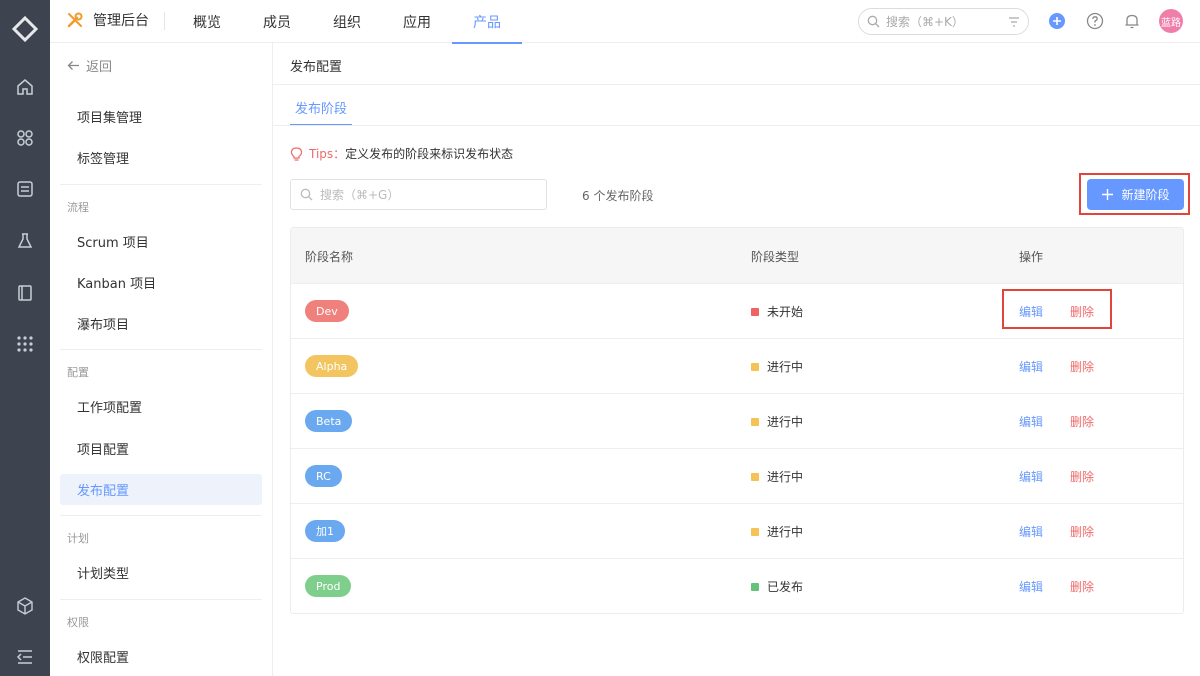 This screenshot has width=1200, height=676. What do you see at coordinates (78, 207) in the screenshot?
I see `sidebar-group-process: 流程` at bounding box center [78, 207].